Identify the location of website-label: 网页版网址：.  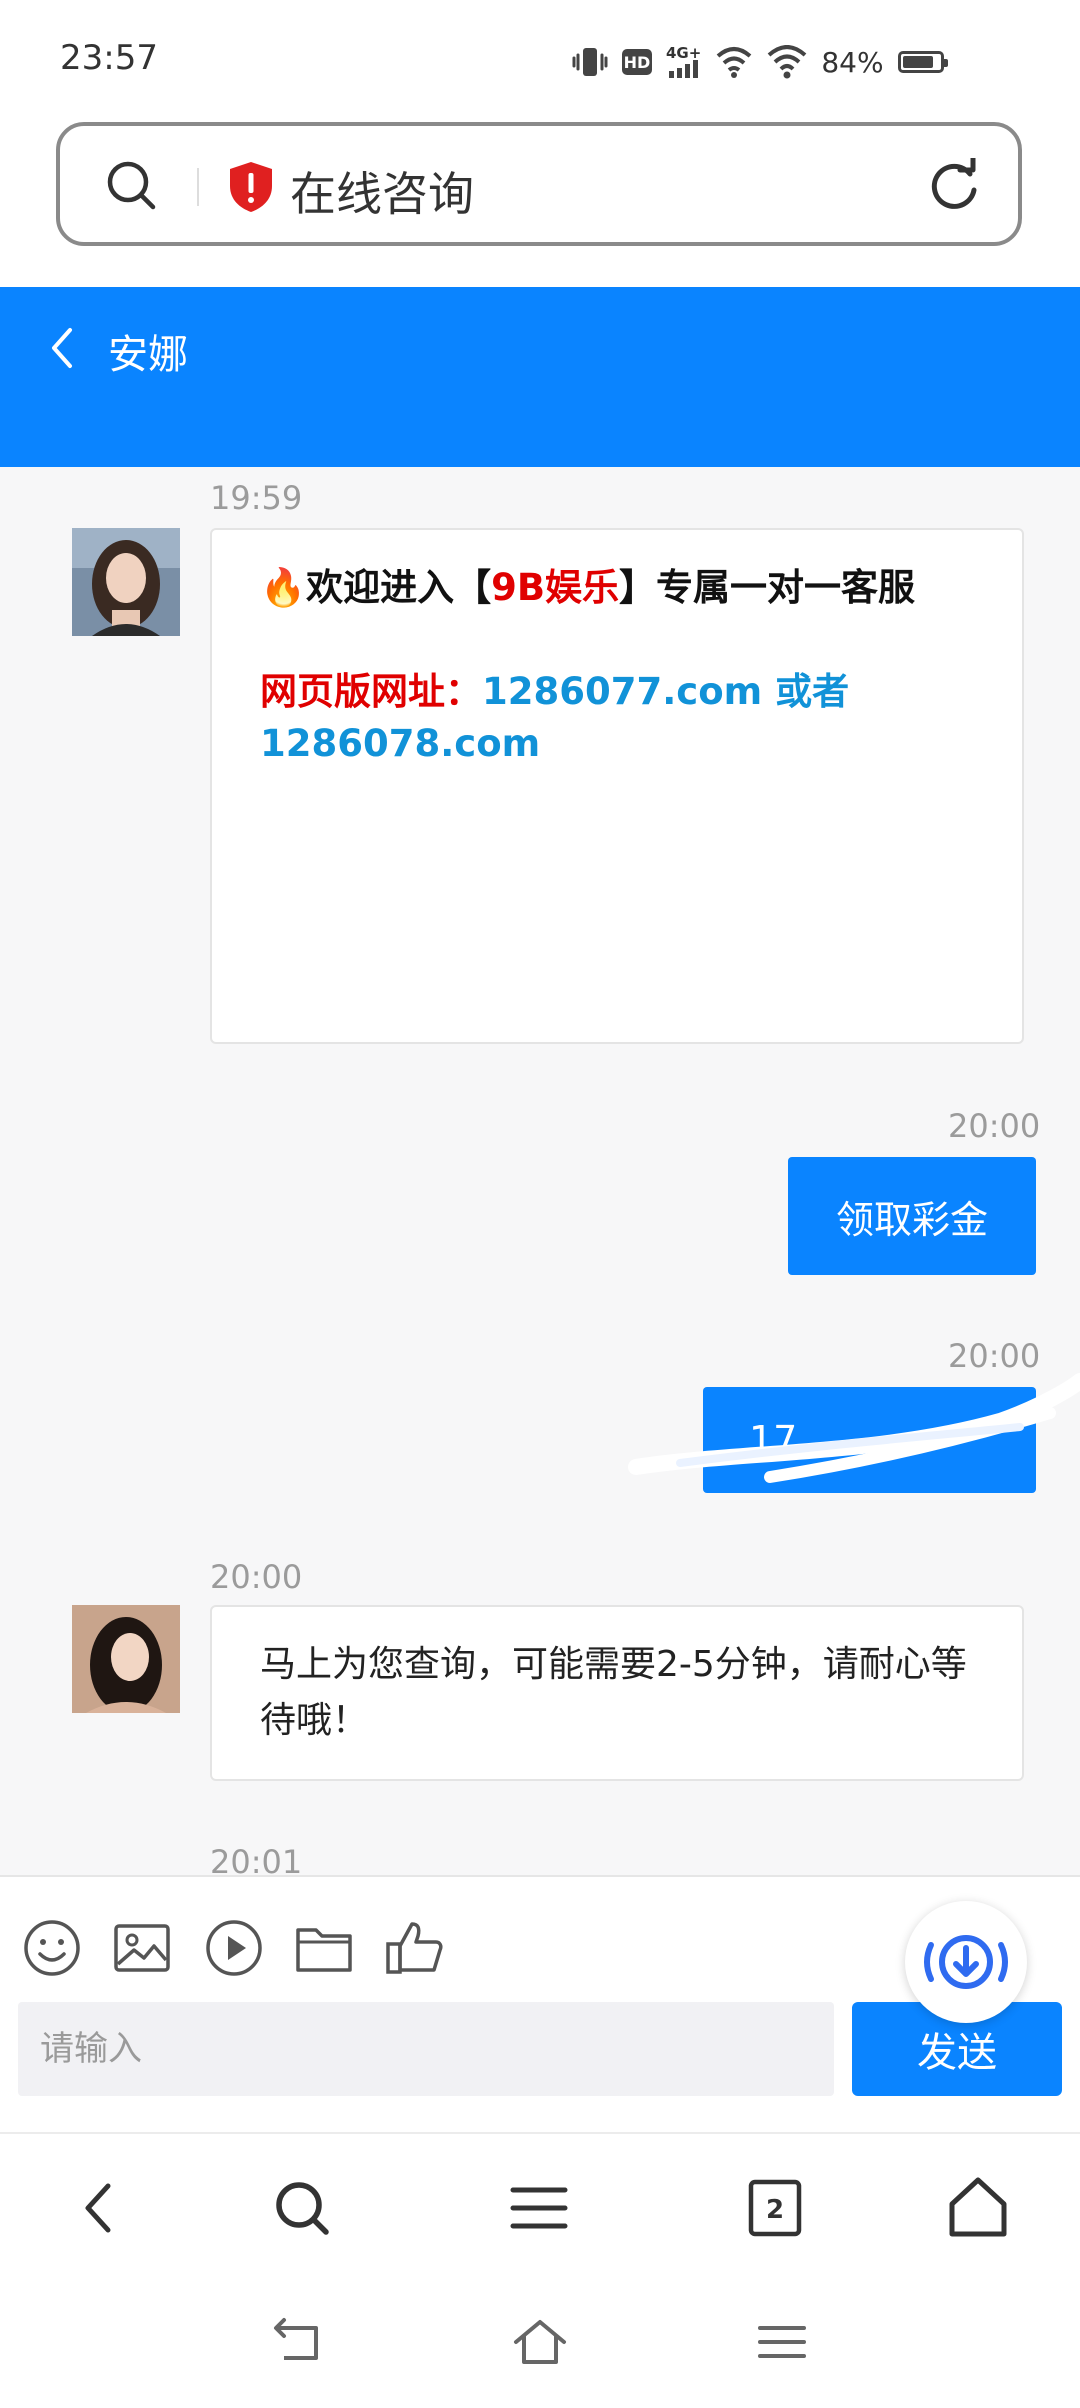
(371, 691).